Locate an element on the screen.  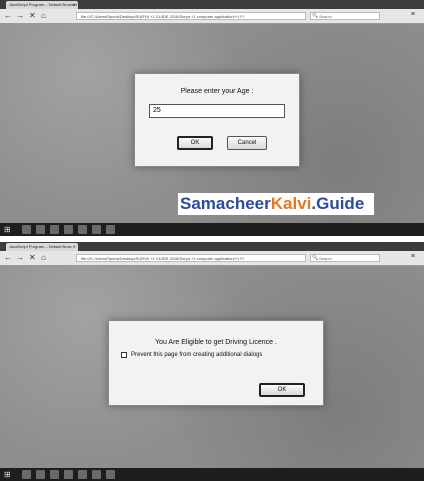
browser-tab: JavaScript Program – Default Browser ✕ is located at coordinates (42, 5).